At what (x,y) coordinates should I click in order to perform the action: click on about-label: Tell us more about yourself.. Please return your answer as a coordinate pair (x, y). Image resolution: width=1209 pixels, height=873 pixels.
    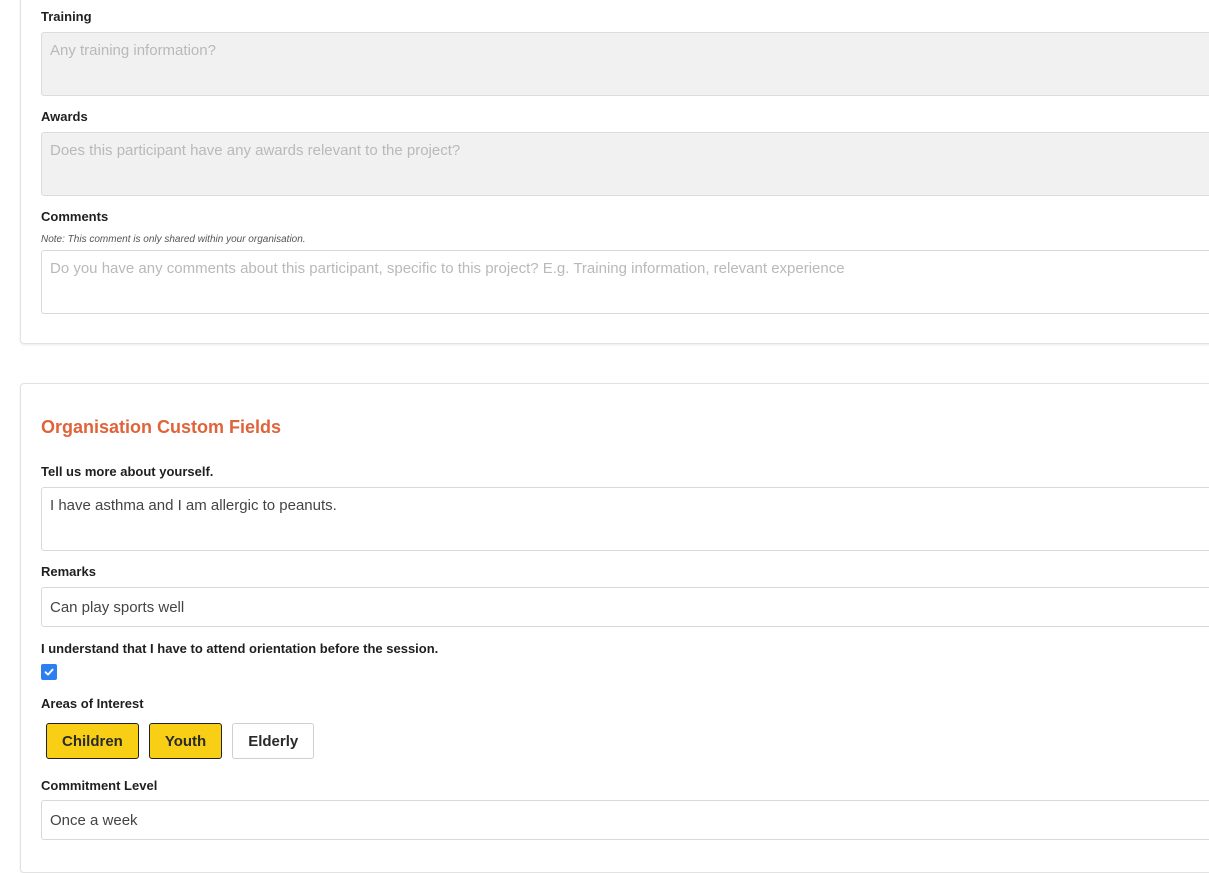
    Looking at the image, I should click on (127, 471).